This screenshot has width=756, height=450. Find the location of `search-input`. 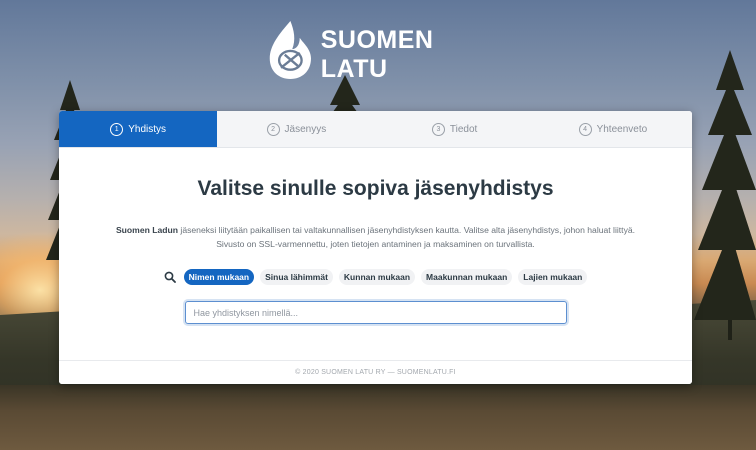

search-input is located at coordinates (375, 312).